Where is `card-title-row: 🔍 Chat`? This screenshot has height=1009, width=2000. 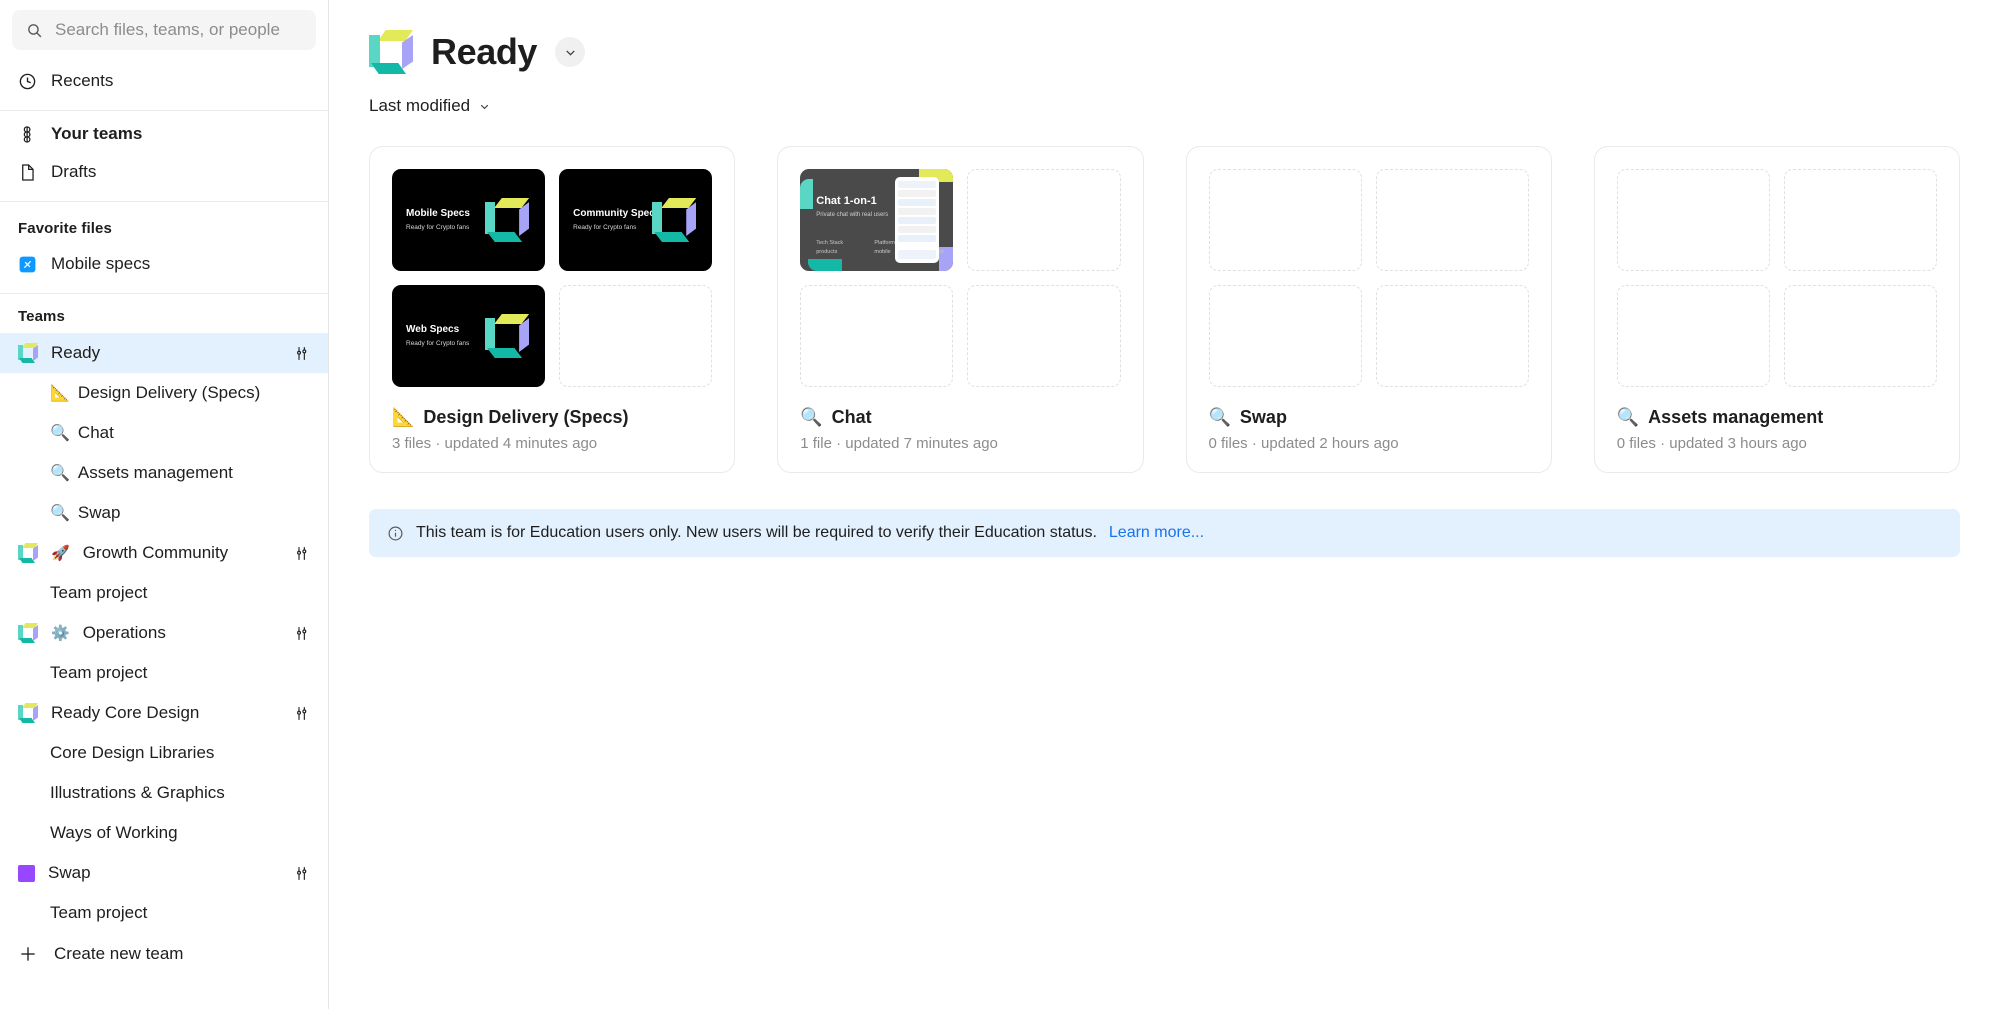 card-title-row: 🔍 Chat is located at coordinates (960, 417).